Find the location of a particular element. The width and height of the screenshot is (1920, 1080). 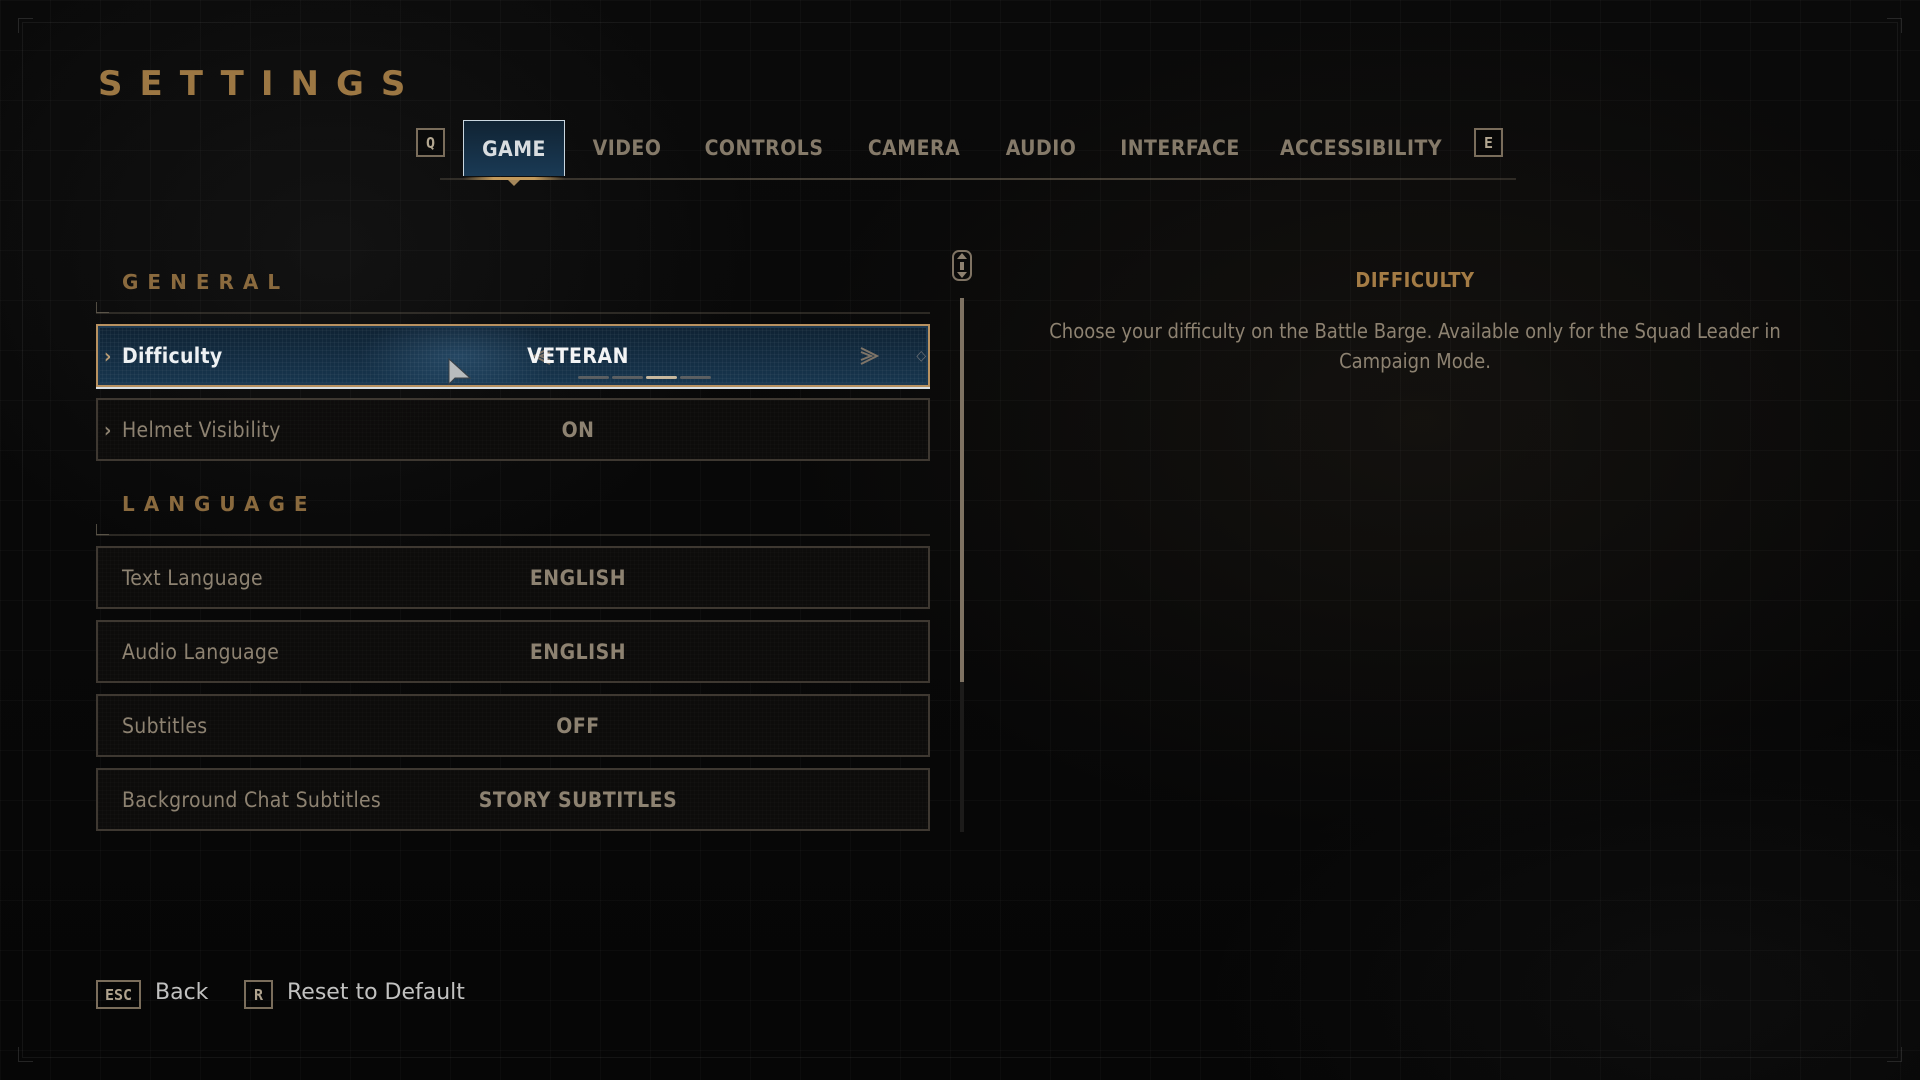

setting-label: Helmet Visibility is located at coordinates (201, 429).